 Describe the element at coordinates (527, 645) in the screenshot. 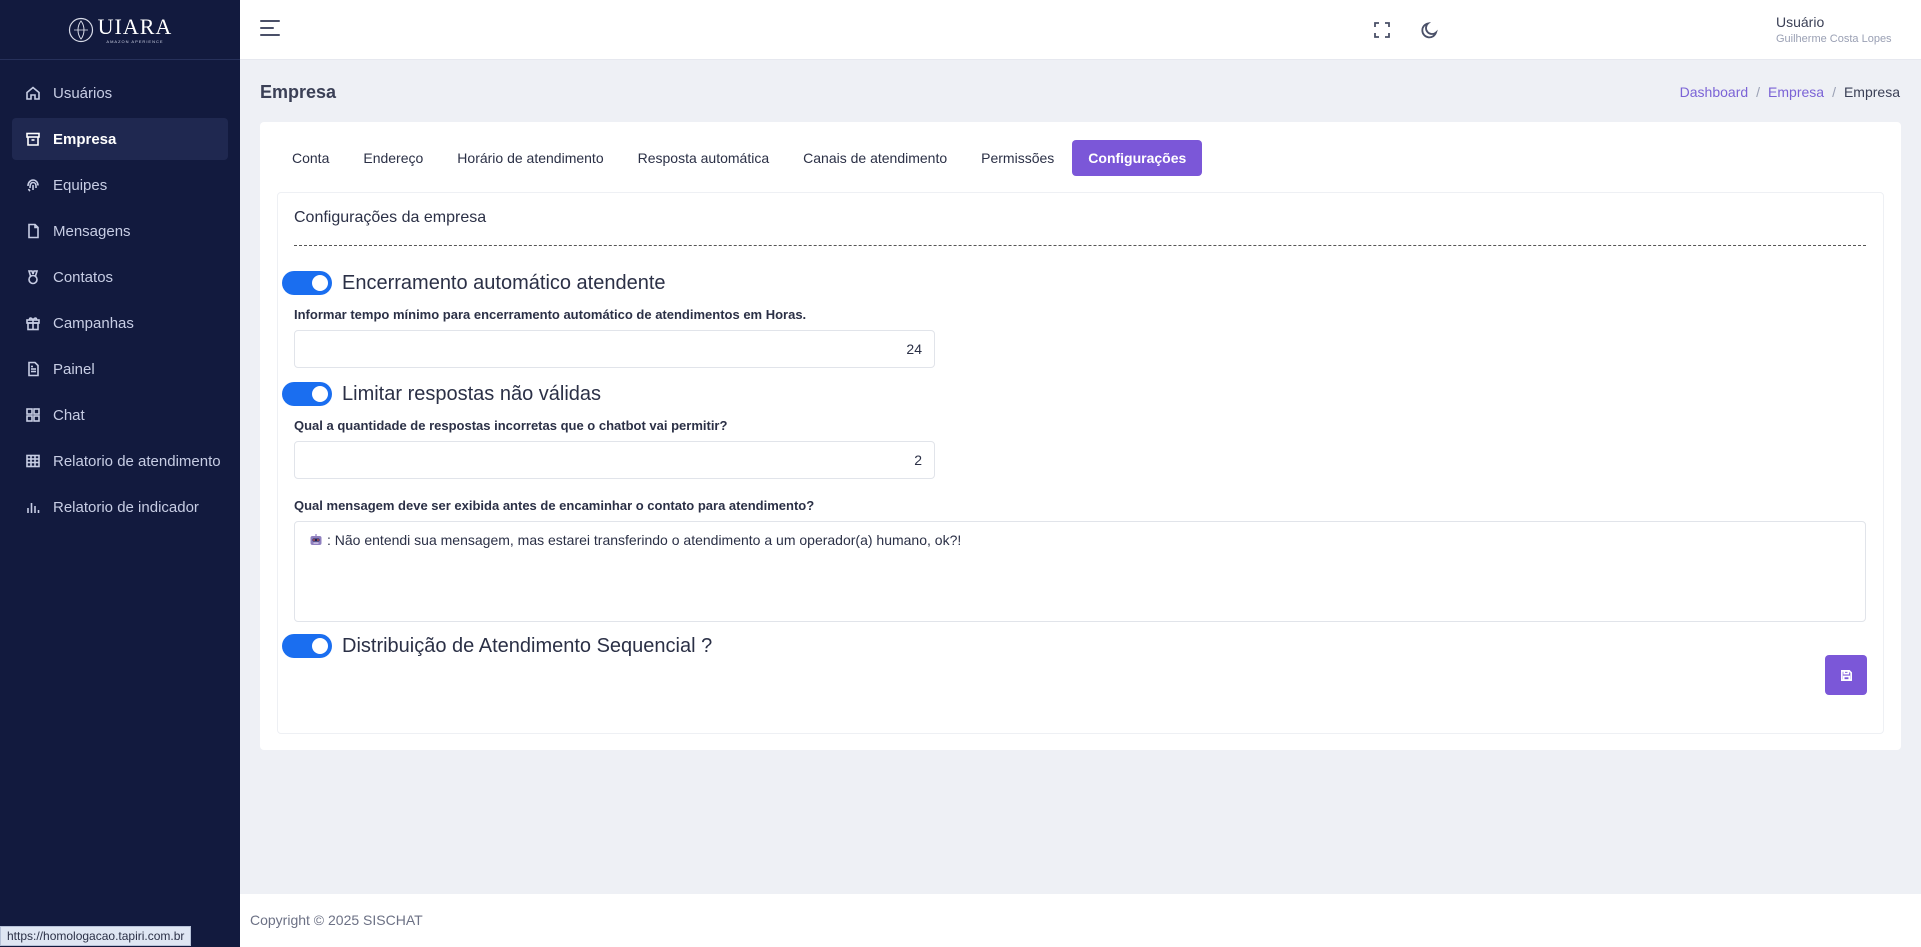

I see `sequential-label: Distribuição de Atendimento Sequencial ?` at that location.